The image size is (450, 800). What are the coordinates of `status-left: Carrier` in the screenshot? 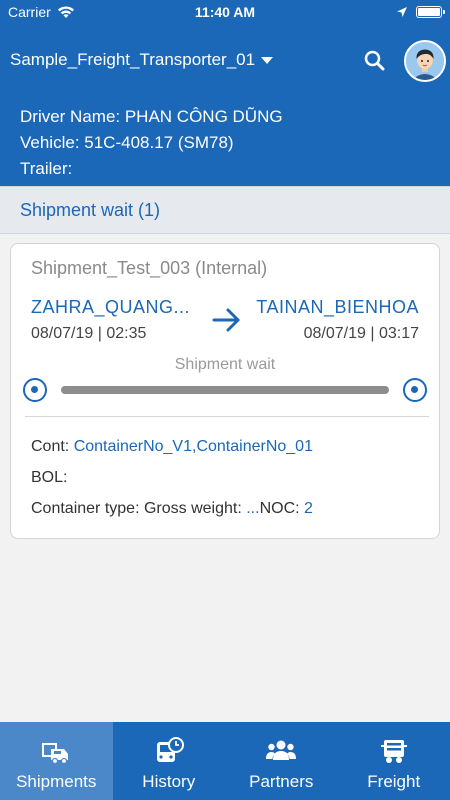 It's located at (41, 12).